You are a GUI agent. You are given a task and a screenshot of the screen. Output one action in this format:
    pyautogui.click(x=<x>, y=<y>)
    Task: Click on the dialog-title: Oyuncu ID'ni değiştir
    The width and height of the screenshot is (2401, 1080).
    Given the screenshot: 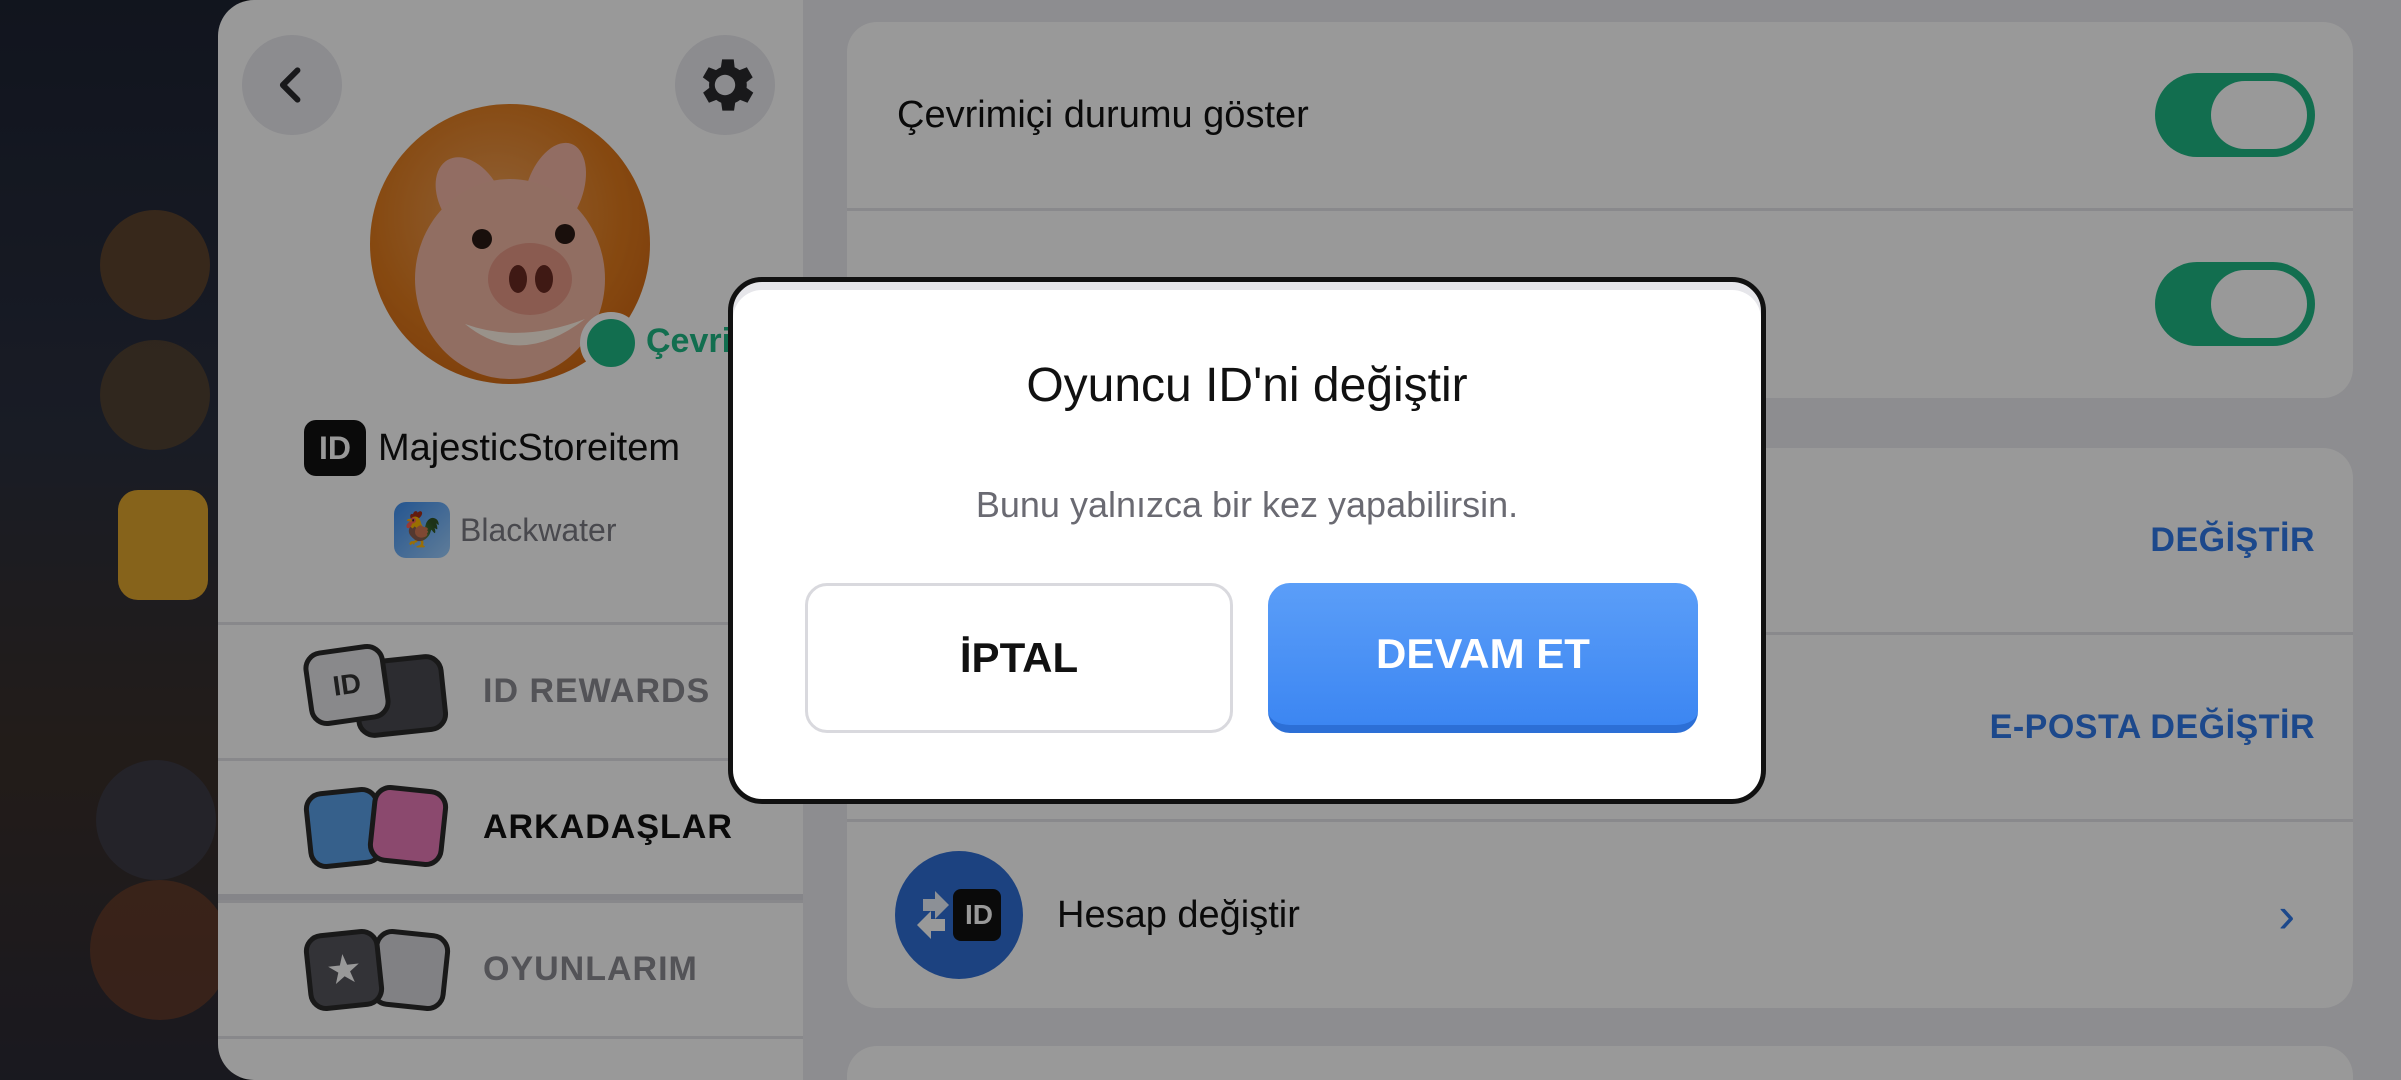 What is the action you would take?
    pyautogui.click(x=1247, y=385)
    